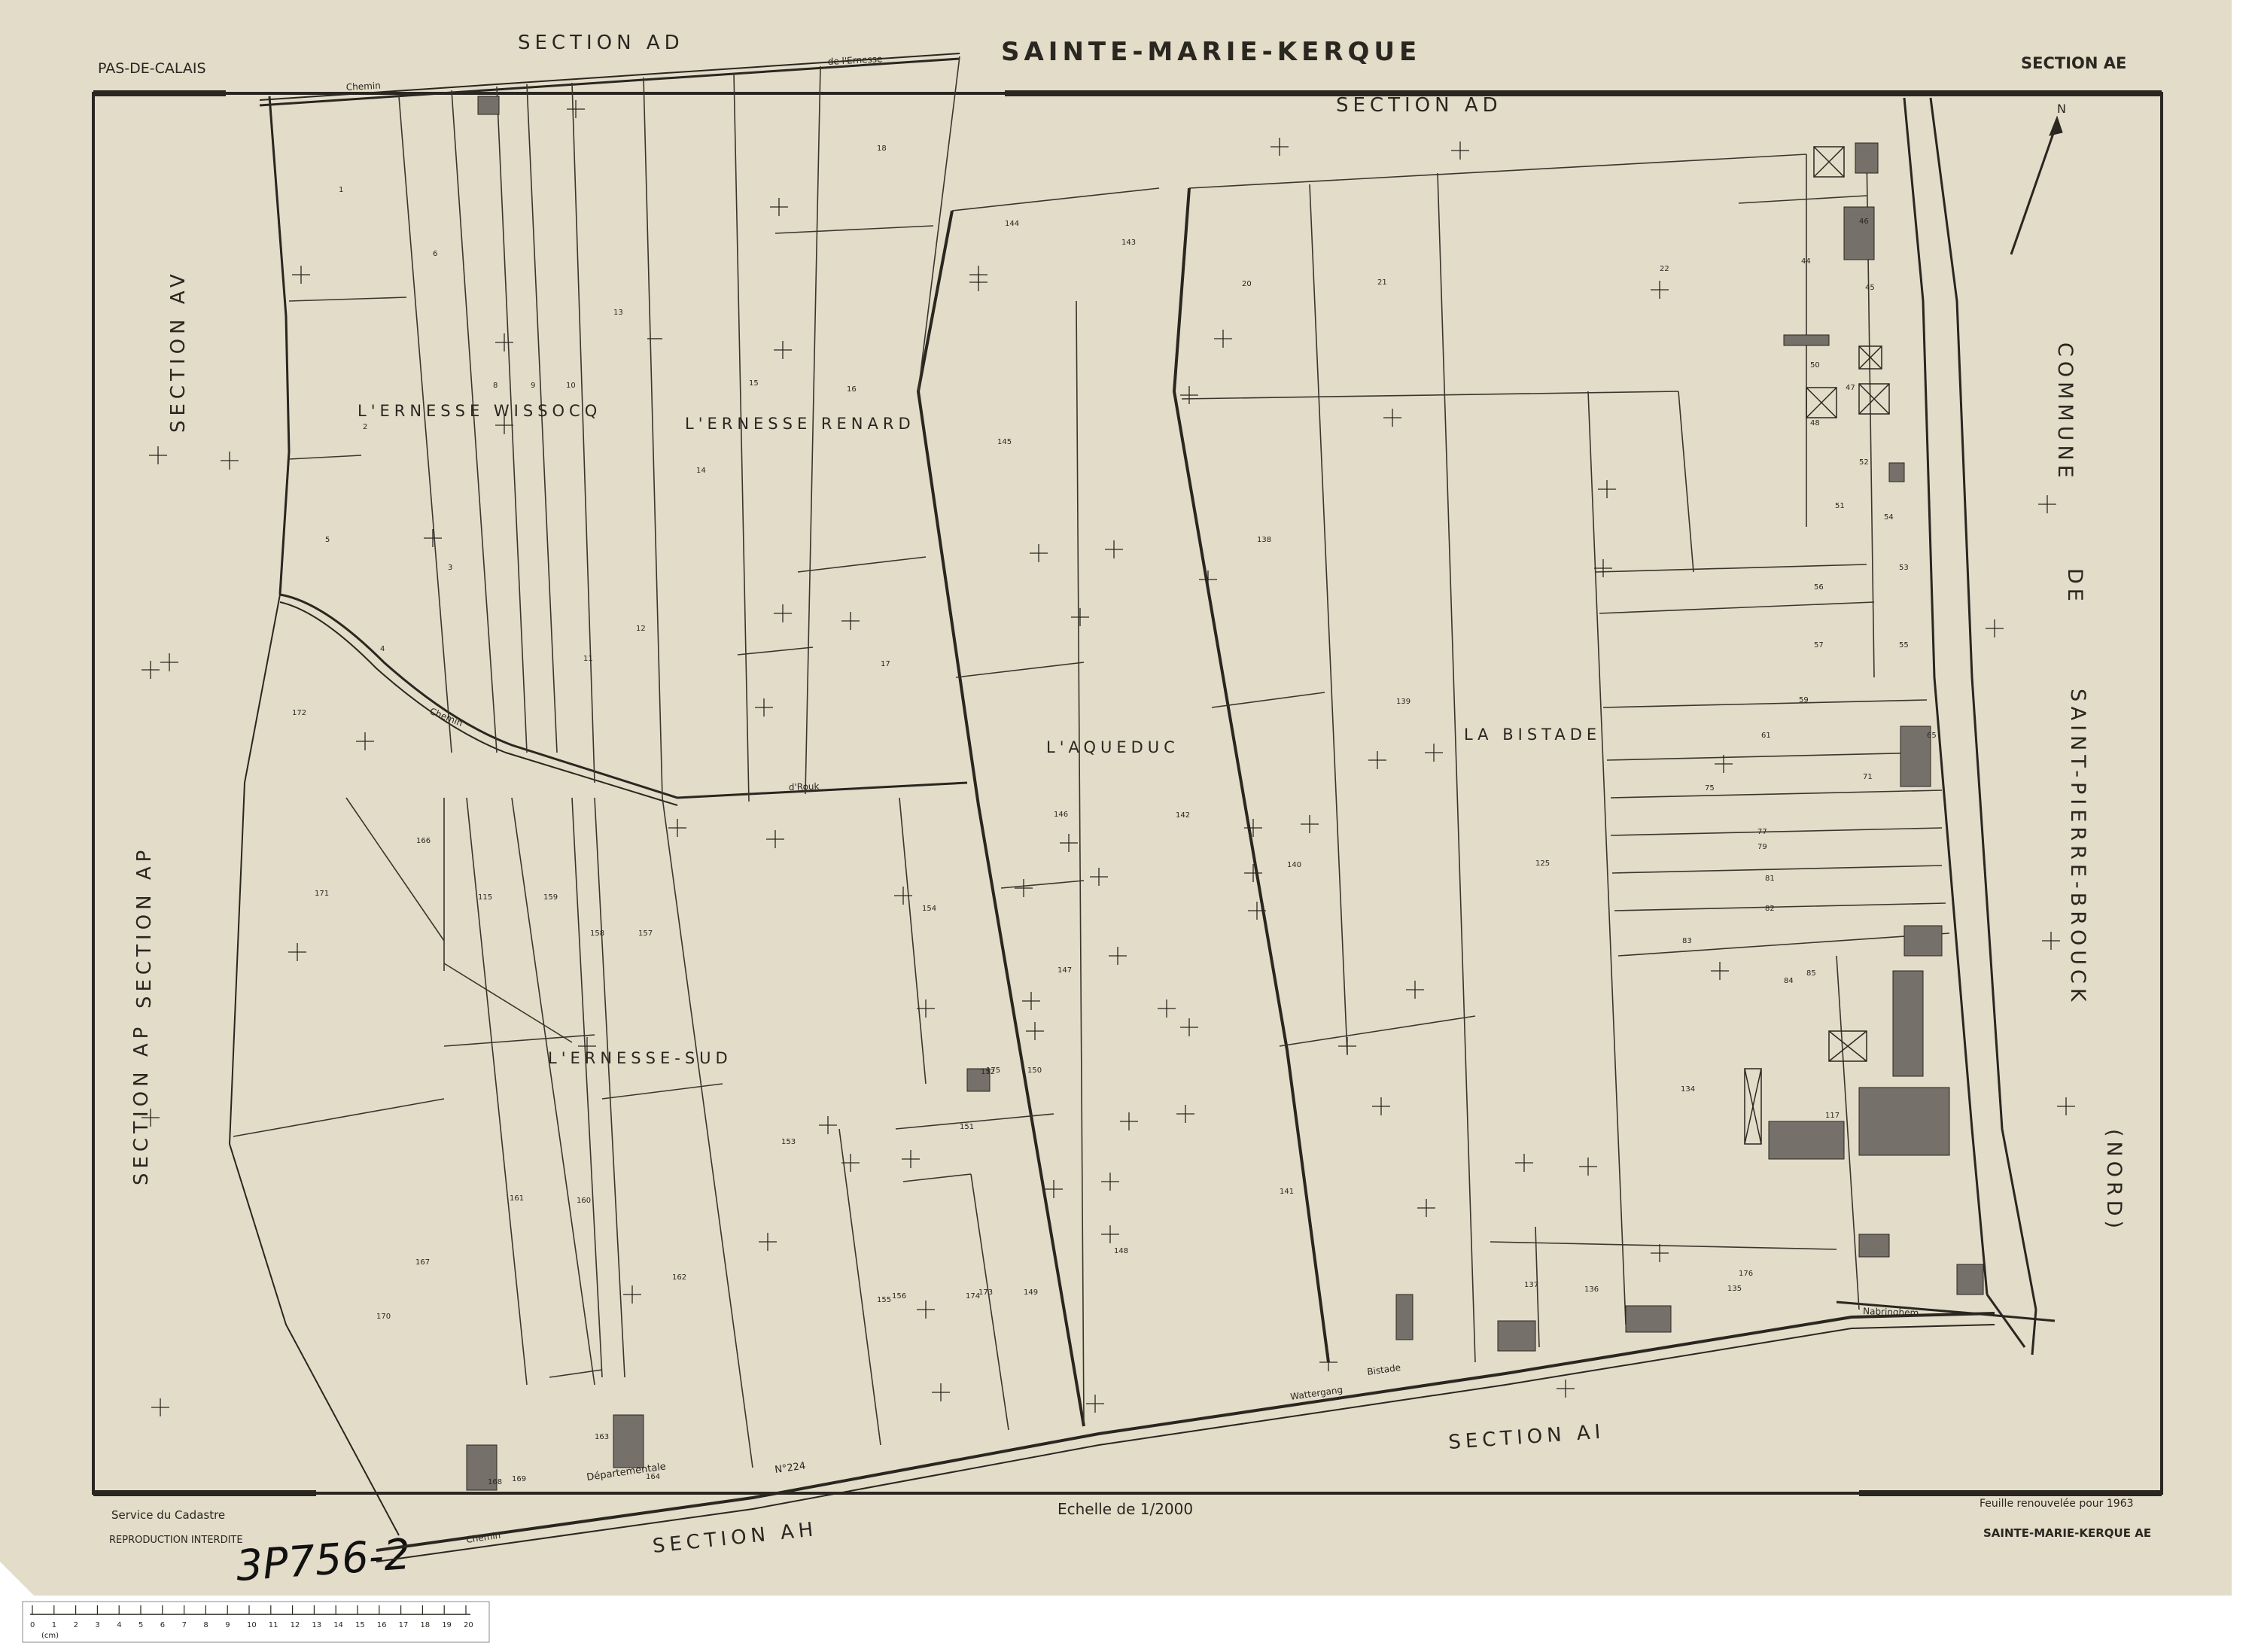 The width and height of the screenshot is (2258, 1652). Describe the element at coordinates (1034, 1070) in the screenshot. I see `parcel-number: 150` at that location.